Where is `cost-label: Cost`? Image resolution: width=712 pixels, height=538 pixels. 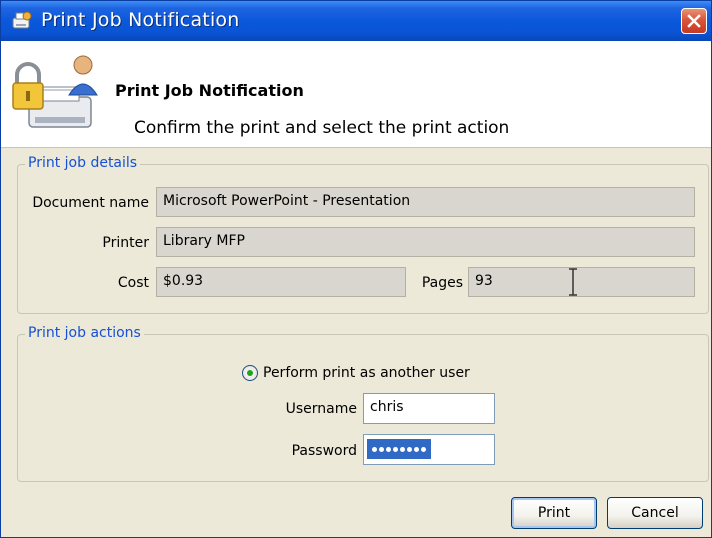 cost-label: Cost is located at coordinates (133, 283).